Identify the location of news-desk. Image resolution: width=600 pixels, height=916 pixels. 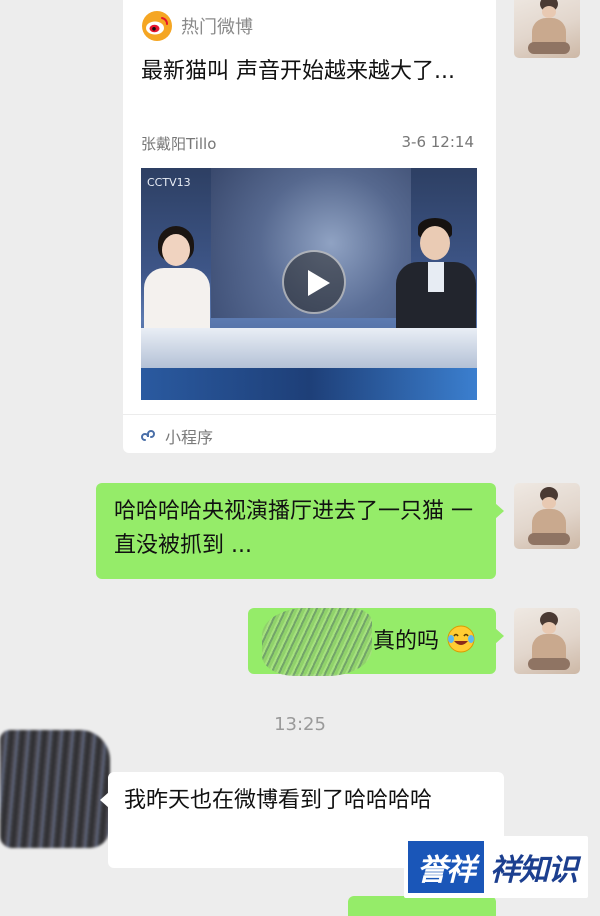
(309, 348).